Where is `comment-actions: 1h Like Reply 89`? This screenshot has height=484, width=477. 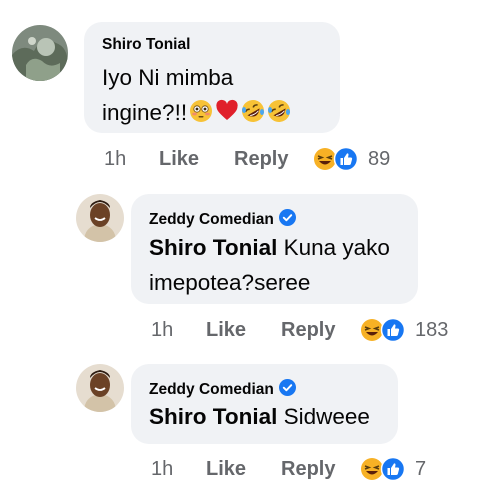
comment-actions: 1h Like Reply 89 is located at coordinates (274, 159).